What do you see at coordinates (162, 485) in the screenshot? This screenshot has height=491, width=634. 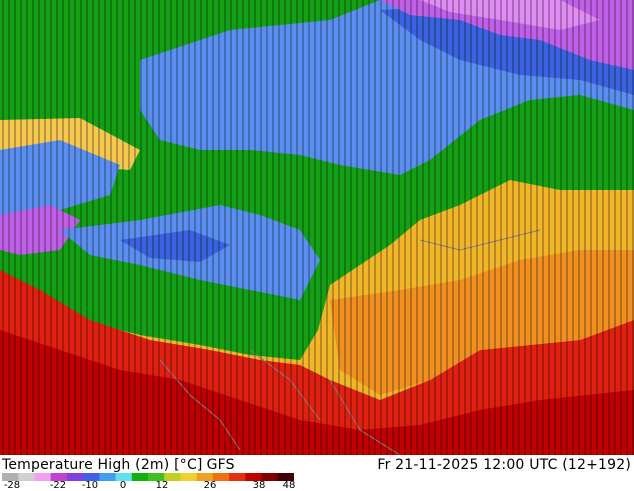 I see `colorbar-tick: 12` at bounding box center [162, 485].